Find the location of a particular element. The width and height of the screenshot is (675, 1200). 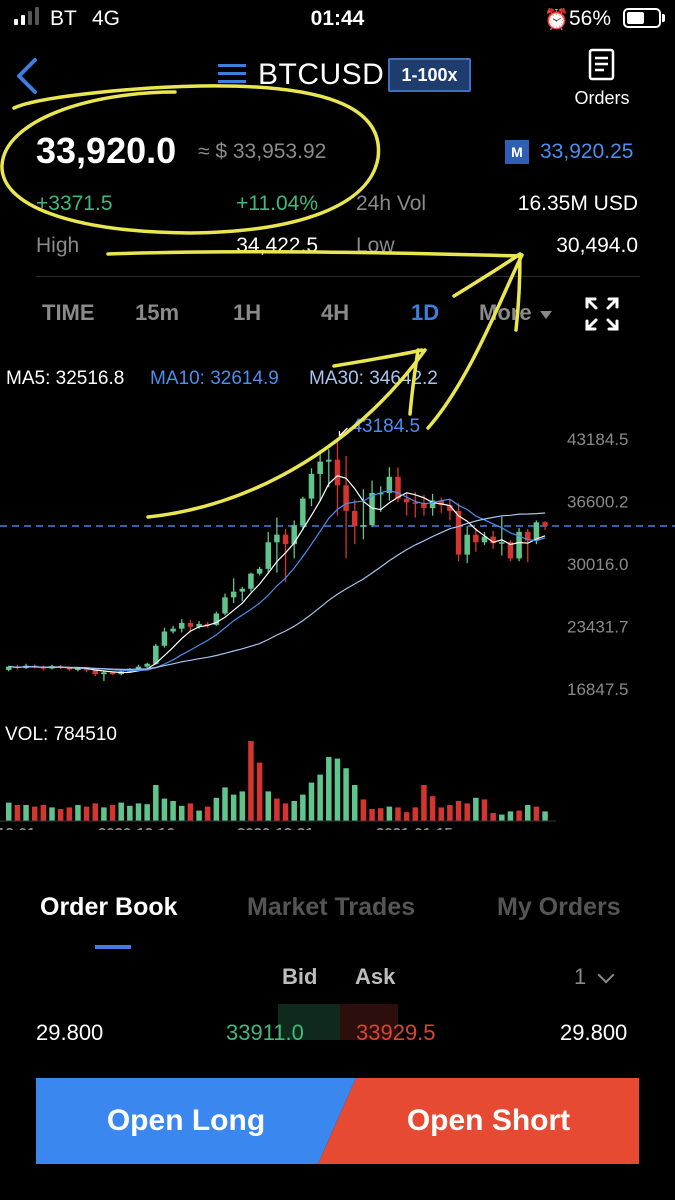

tab-market-trades: Market Trades is located at coordinates (331, 907).